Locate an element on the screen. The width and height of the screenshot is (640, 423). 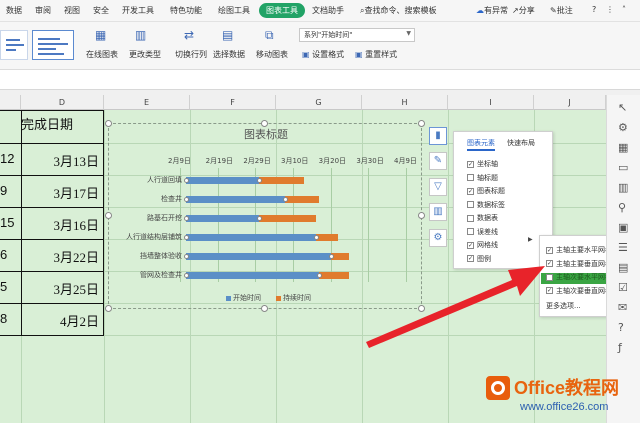
select-icon: ↖ is located at coordinates (622, 107).